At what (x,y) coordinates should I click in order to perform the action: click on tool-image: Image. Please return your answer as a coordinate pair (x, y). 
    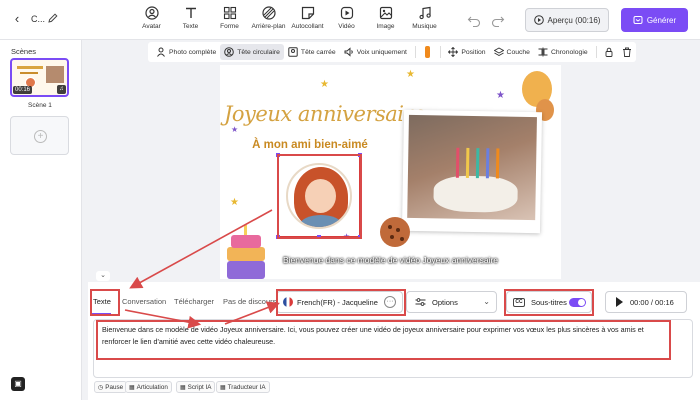
    Looking at the image, I should click on (385, 20).